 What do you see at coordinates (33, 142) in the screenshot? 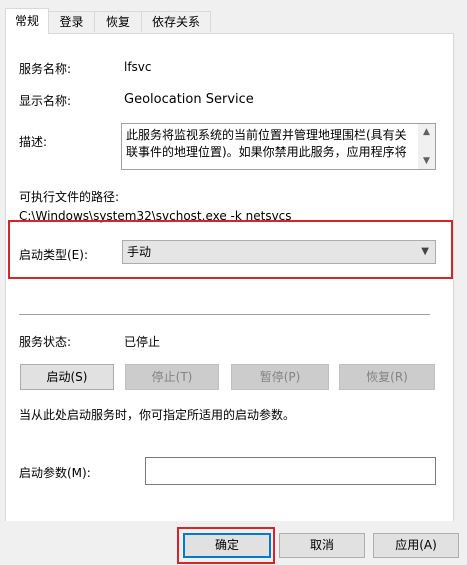
I see `description-label: 描述:` at bounding box center [33, 142].